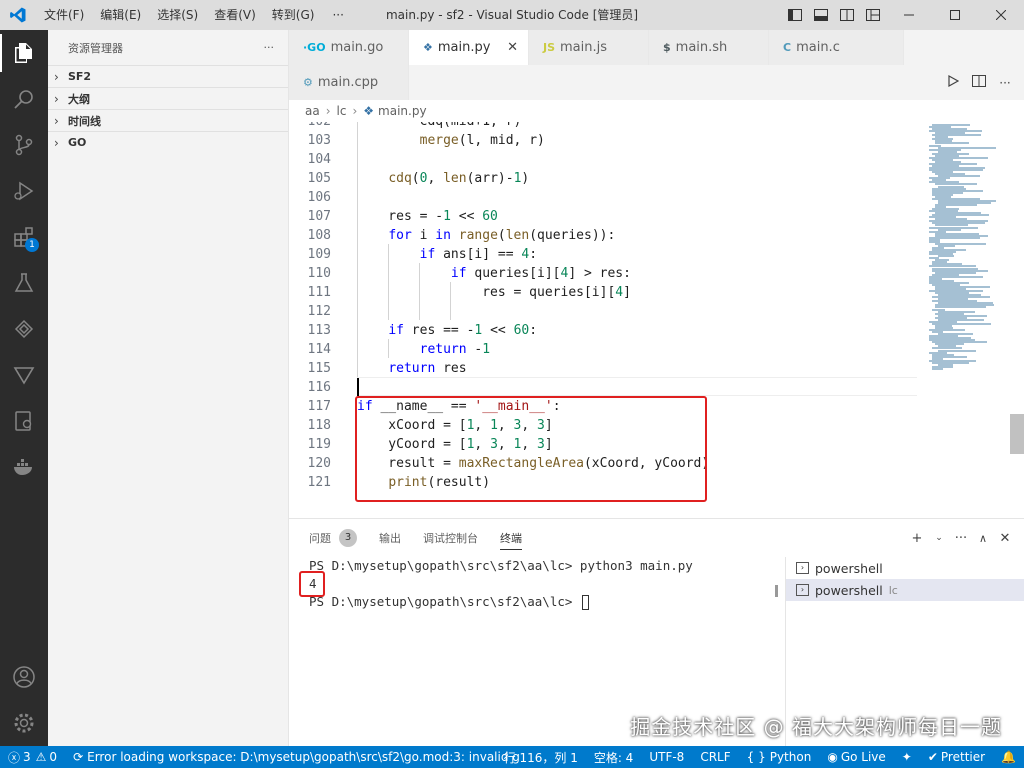 The width and height of the screenshot is (1024, 768). Describe the element at coordinates (609, 368) in the screenshot. I see `code-line: 115 return res` at that location.